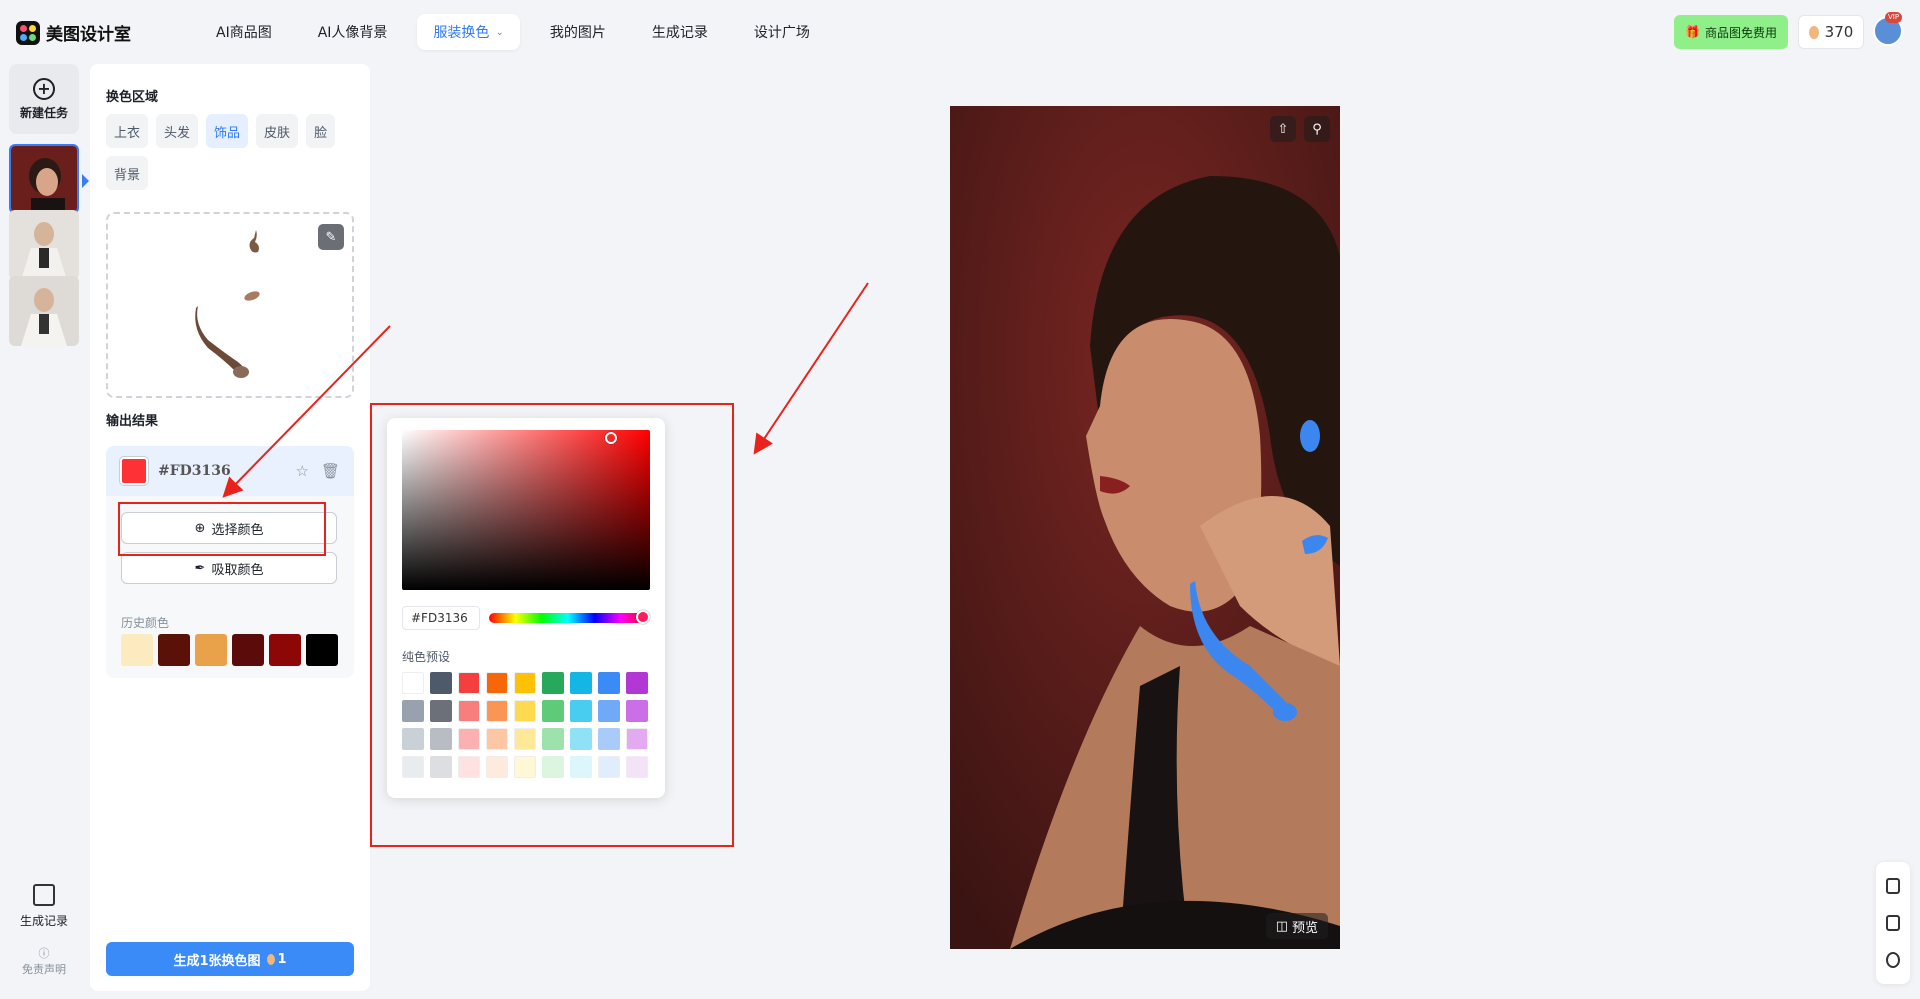 The height and width of the screenshot is (999, 1920). What do you see at coordinates (1283, 129) in the screenshot?
I see `share-icon: ⇧` at bounding box center [1283, 129].